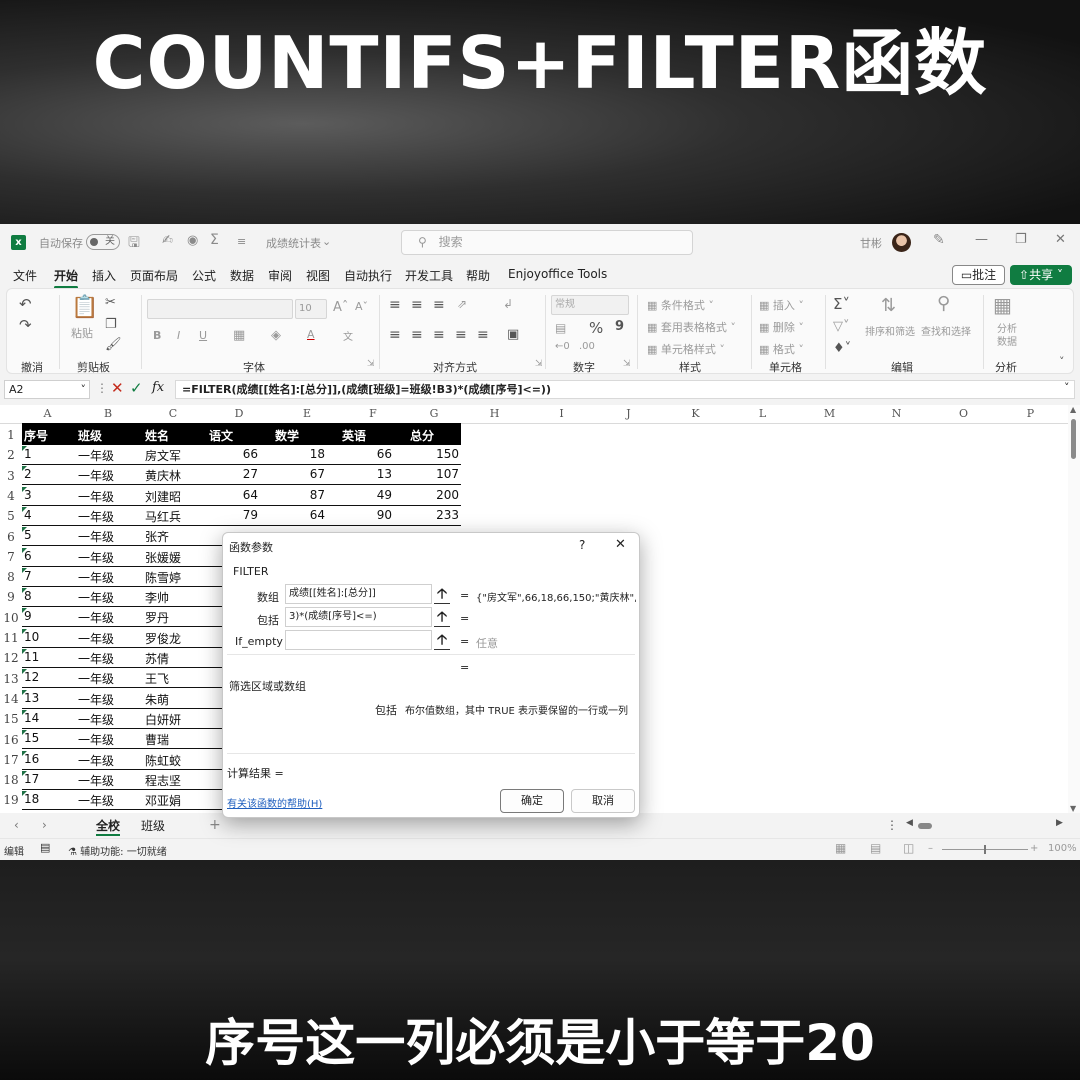 This screenshot has width=1080, height=1080. Describe the element at coordinates (163, 557) in the screenshot. I see `table-cell: 张媛媛` at that location.